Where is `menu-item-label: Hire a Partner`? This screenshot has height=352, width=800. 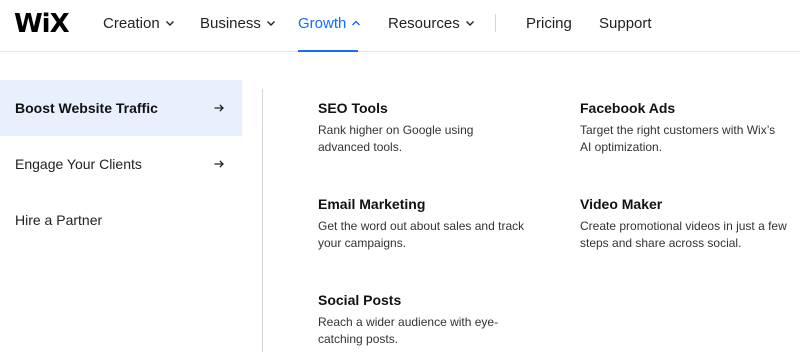
menu-item-label: Hire a Partner is located at coordinates (59, 220).